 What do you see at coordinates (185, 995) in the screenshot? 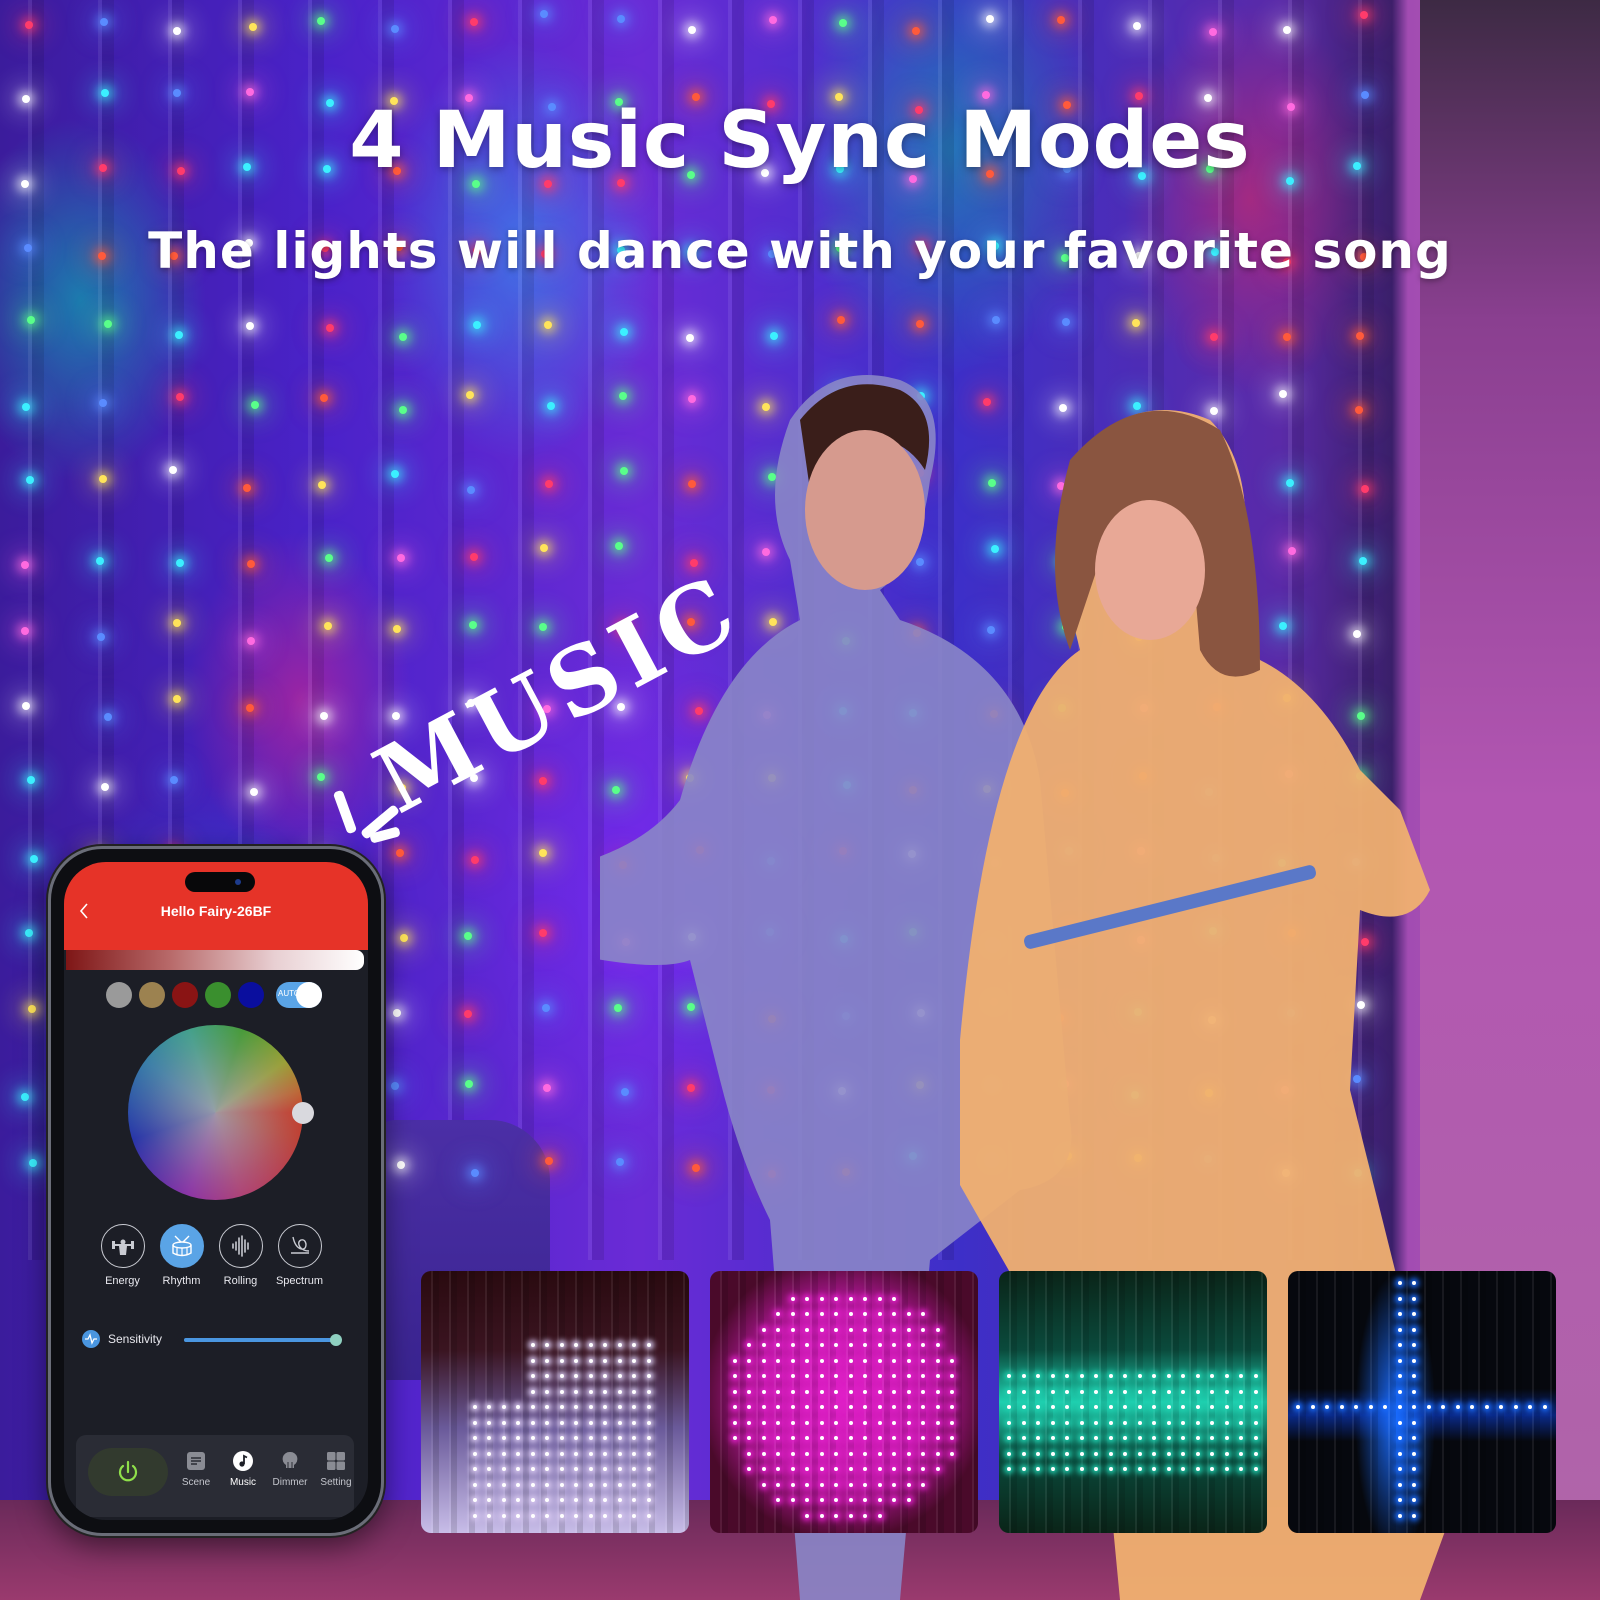
I see `color-preset-dark-red` at bounding box center [185, 995].